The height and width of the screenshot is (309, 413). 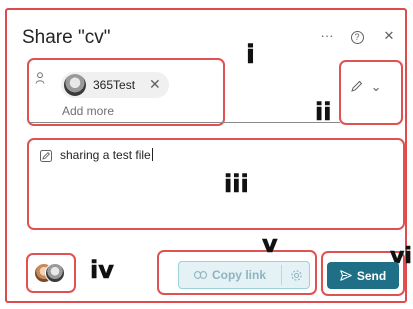 What do you see at coordinates (366, 87) in the screenshot?
I see `permission-dropdown: ⌄` at bounding box center [366, 87].